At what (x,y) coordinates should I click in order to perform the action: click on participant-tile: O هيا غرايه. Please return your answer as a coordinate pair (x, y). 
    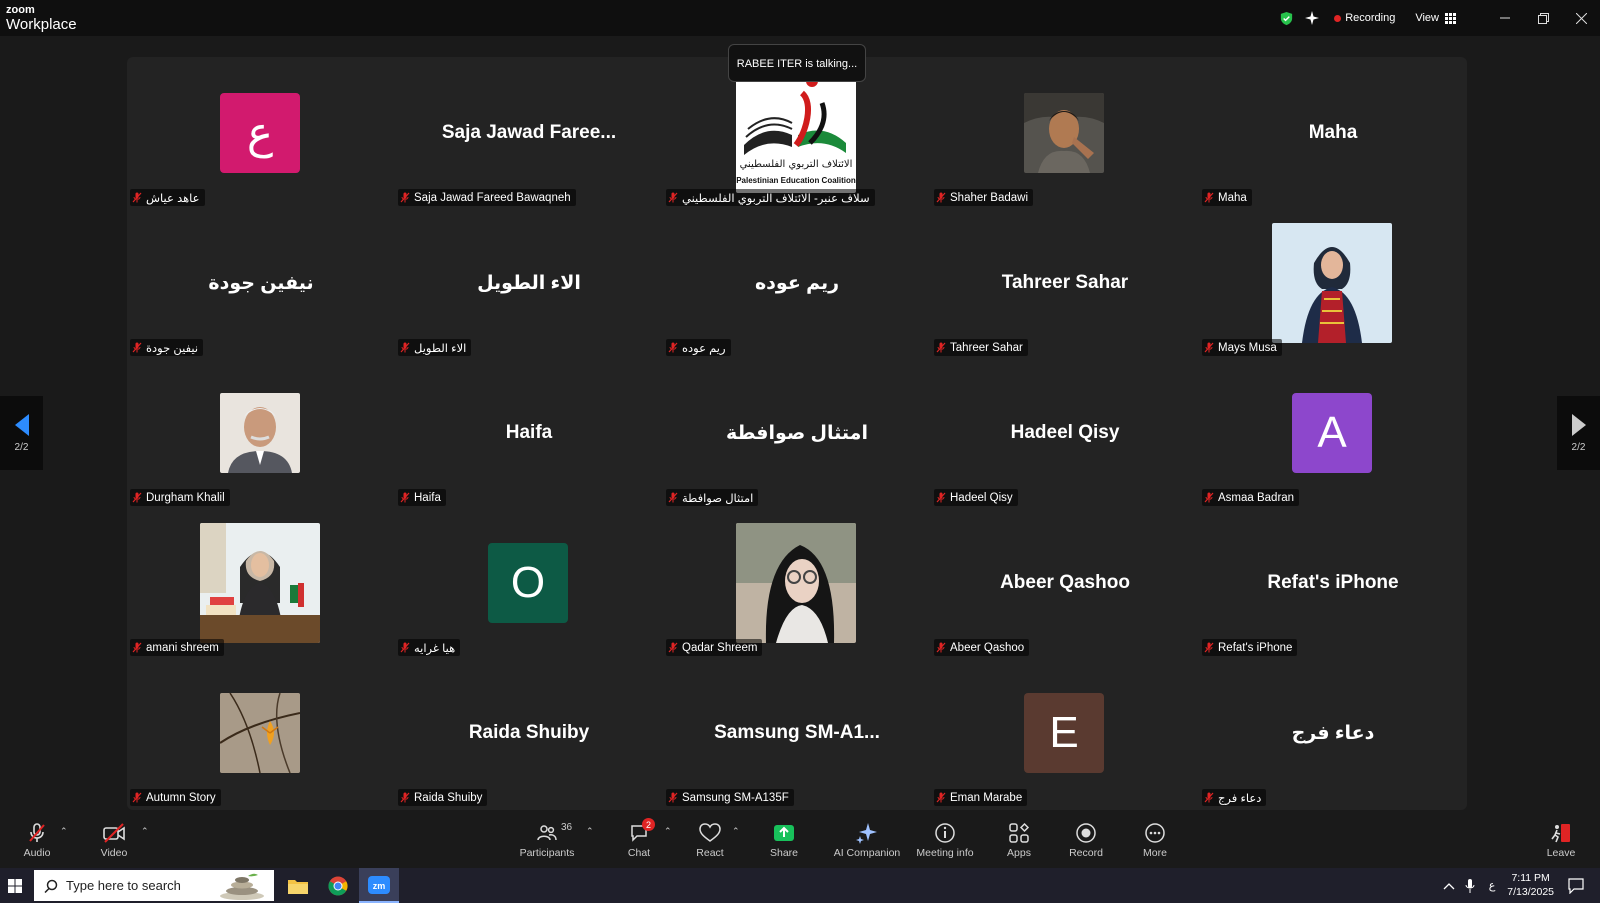
    Looking at the image, I should click on (529, 583).